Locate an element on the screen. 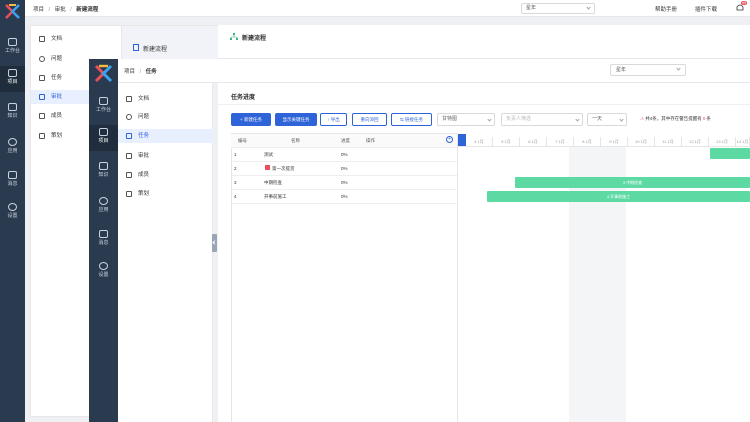 The height and width of the screenshot is (422, 750). gear-icon is located at coordinates (12, 207).